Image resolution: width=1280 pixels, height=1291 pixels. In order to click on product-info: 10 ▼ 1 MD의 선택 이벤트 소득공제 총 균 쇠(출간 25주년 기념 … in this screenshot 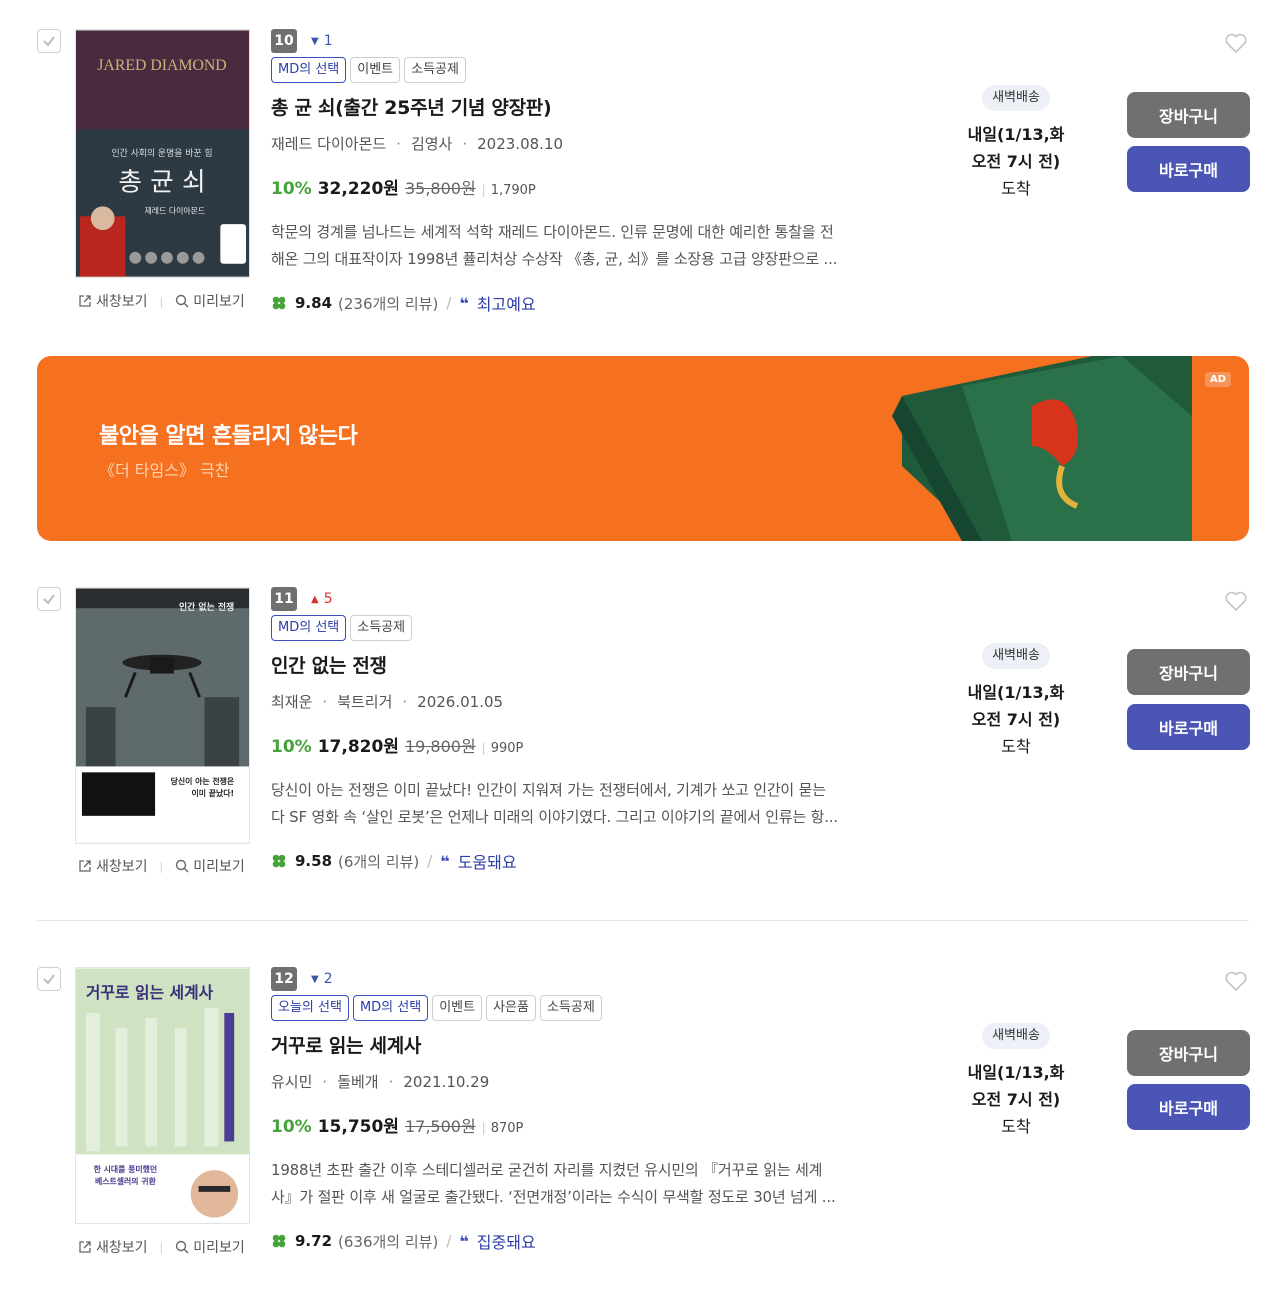, I will do `click(591, 172)`.